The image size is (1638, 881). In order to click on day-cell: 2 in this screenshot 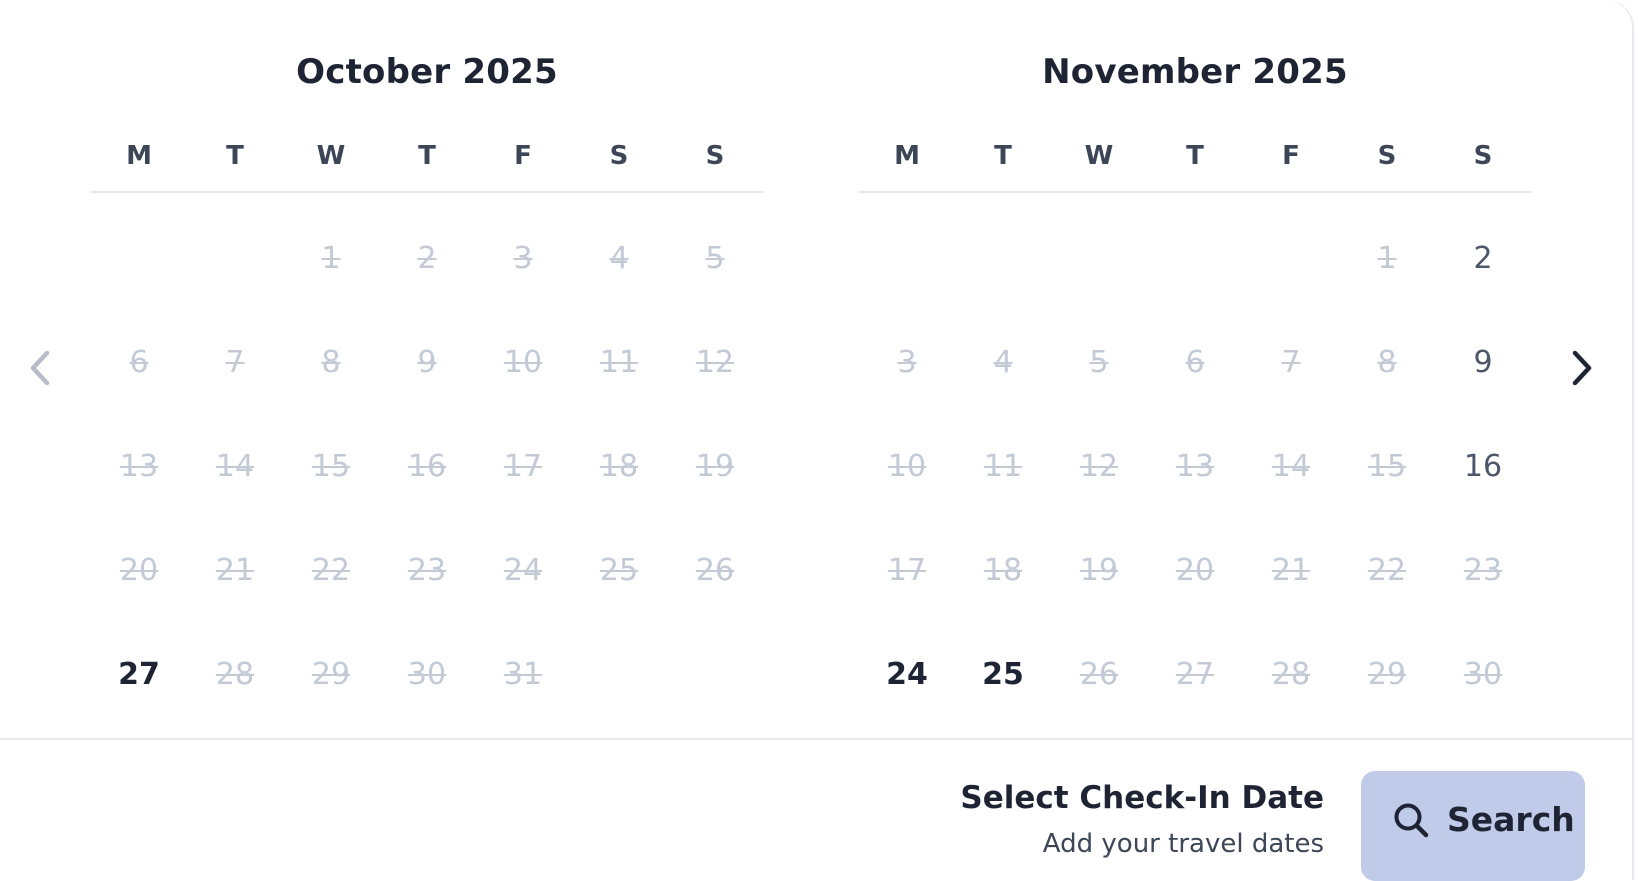, I will do `click(1483, 259)`.